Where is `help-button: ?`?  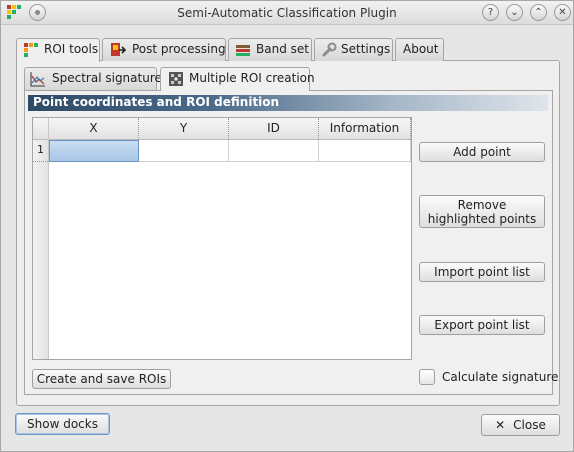 help-button: ? is located at coordinates (490, 12).